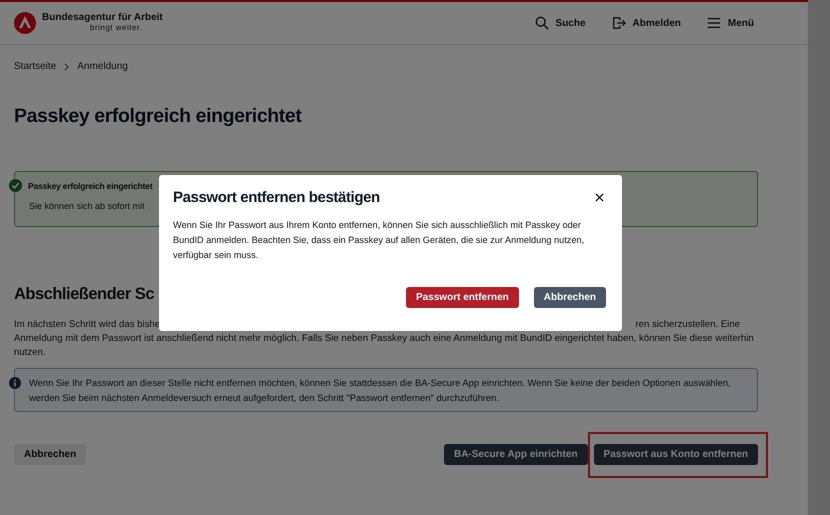 This screenshot has width=830, height=515. Describe the element at coordinates (87, 206) in the screenshot. I see `alert-text: Sie können sich ab sofort mit` at that location.